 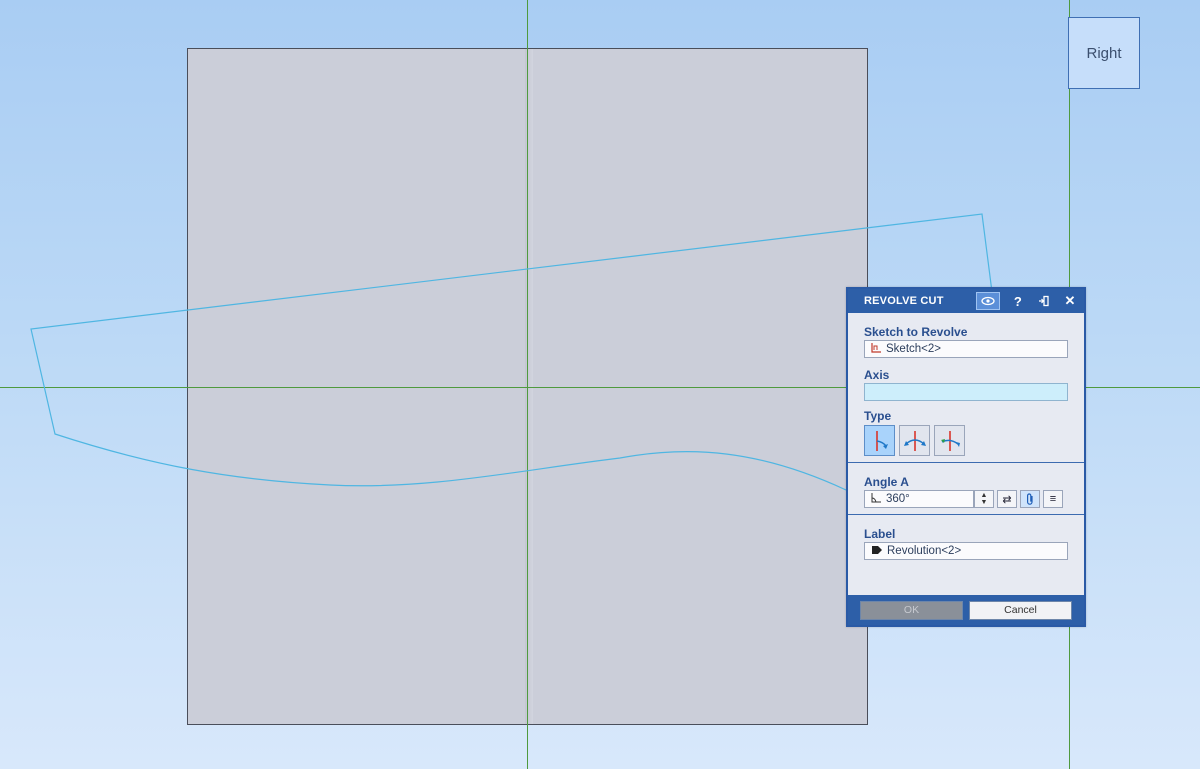 I want to click on dialog-footer: OK Cancel, so click(x=966, y=610).